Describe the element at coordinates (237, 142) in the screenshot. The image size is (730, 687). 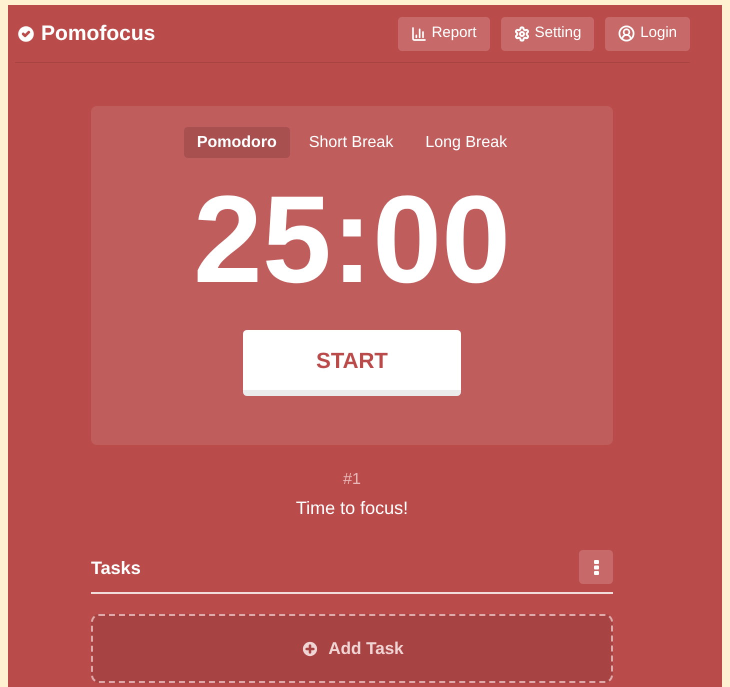
I see `mode-tab: Pomodoro` at that location.